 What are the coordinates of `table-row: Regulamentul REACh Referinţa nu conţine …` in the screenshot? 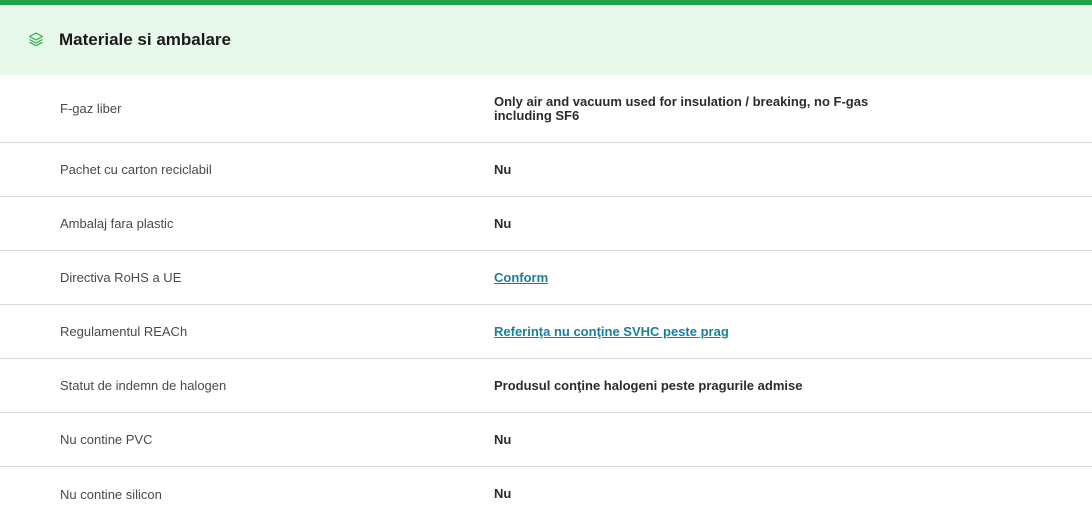 It's located at (546, 332).